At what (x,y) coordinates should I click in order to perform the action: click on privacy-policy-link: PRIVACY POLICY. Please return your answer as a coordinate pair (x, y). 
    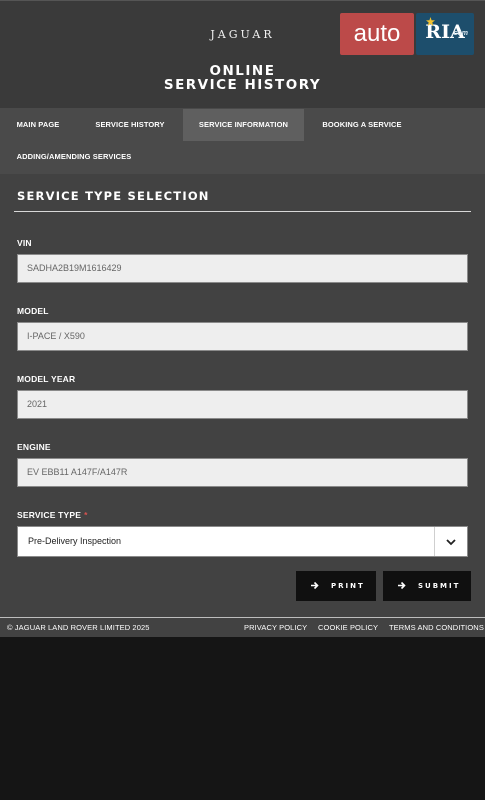
    Looking at the image, I should click on (275, 627).